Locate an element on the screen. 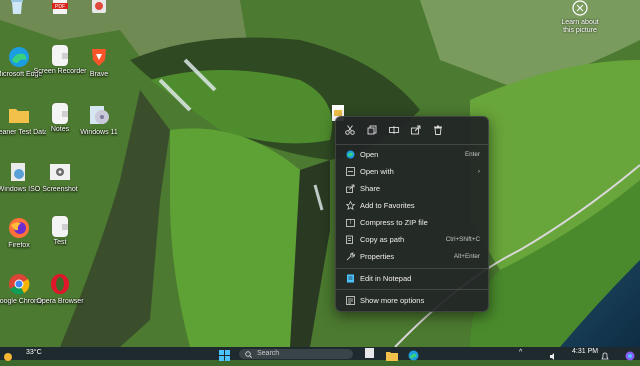  desktop-icon-label: Screenshot is located at coordinates (60, 189).